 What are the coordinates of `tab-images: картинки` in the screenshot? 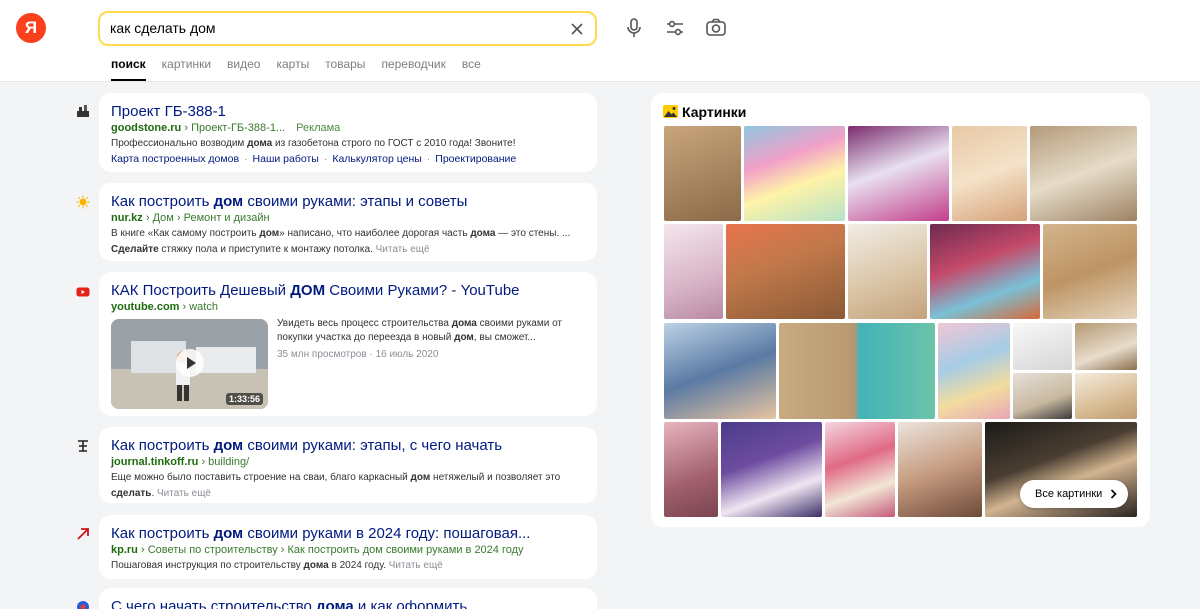 It's located at (186, 69).